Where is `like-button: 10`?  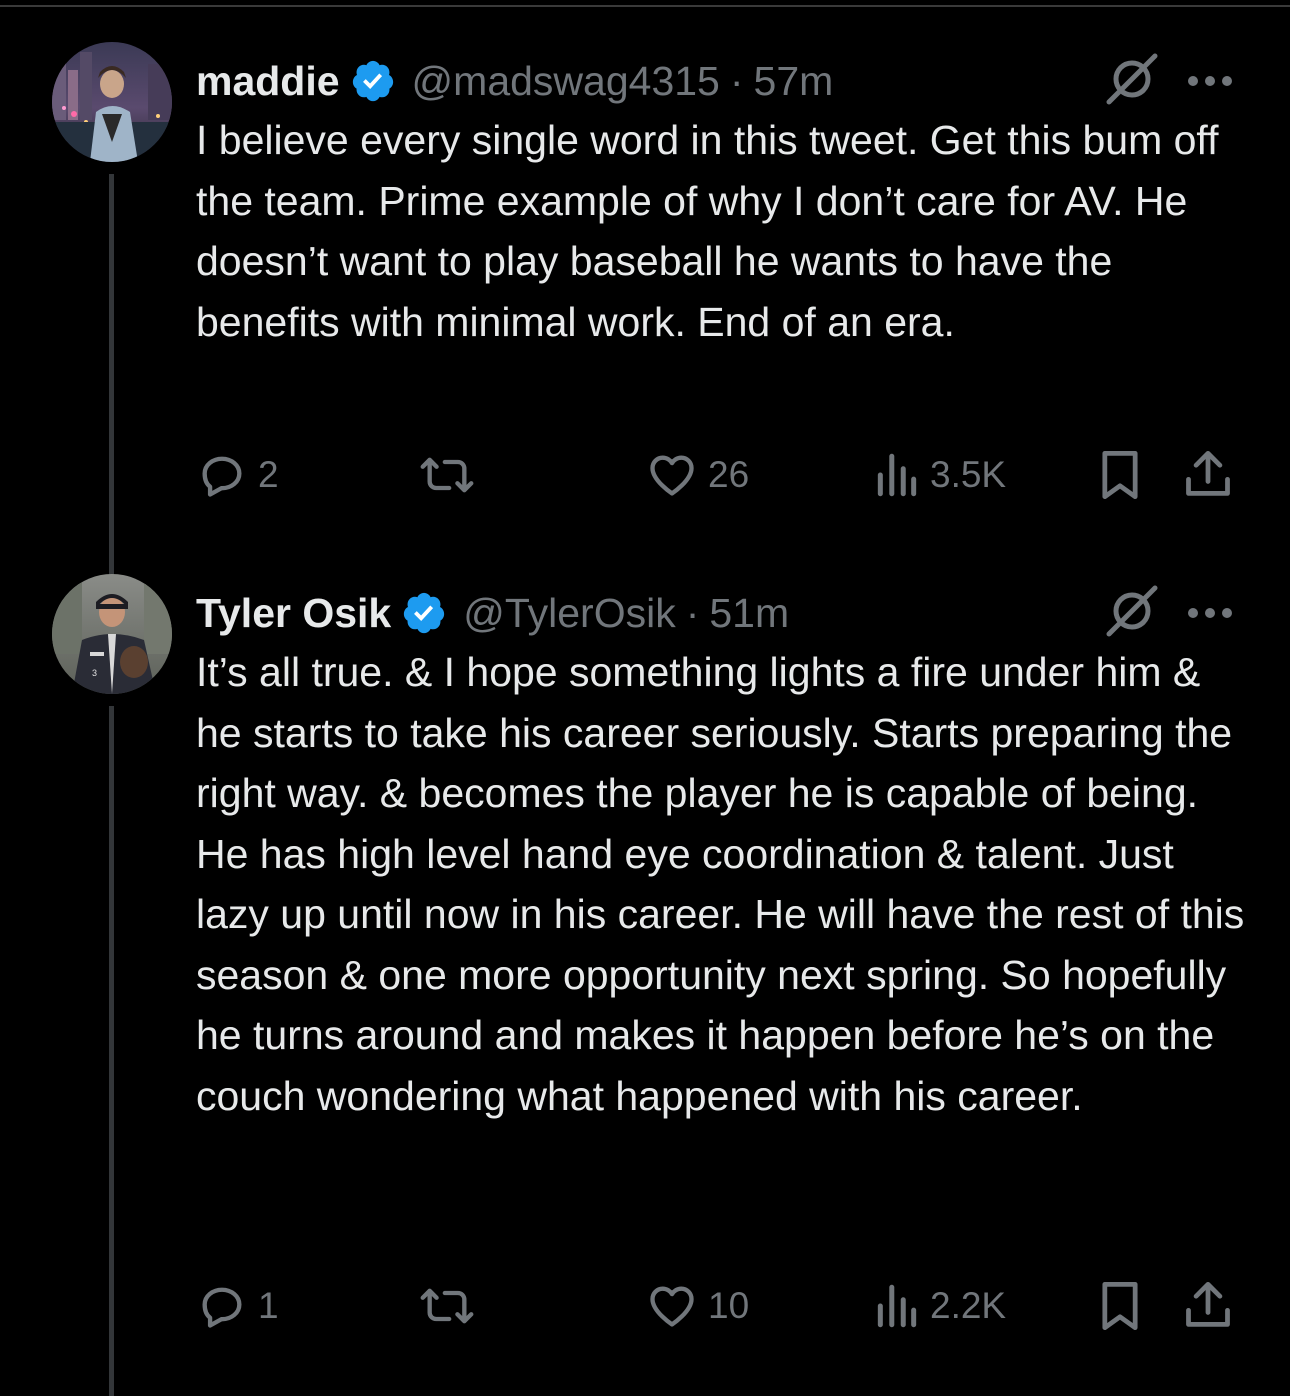
like-button: 10 is located at coordinates (697, 1306).